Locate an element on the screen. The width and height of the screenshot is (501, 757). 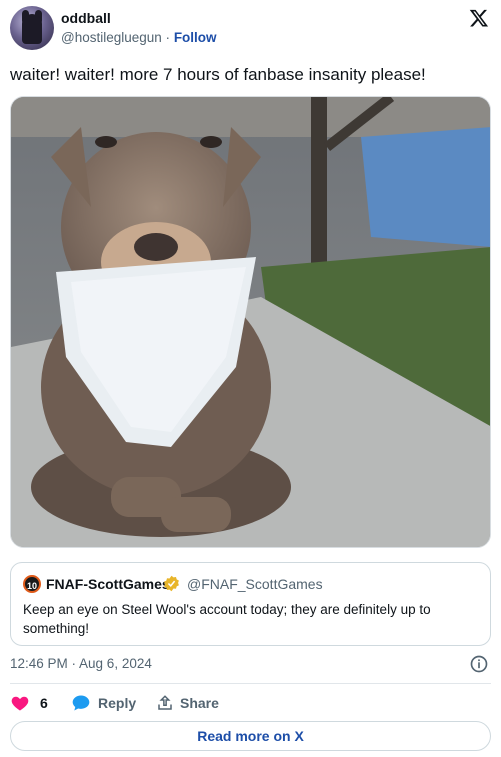
quoted-author-name: FNAF-ScottGames is located at coordinates (108, 584).